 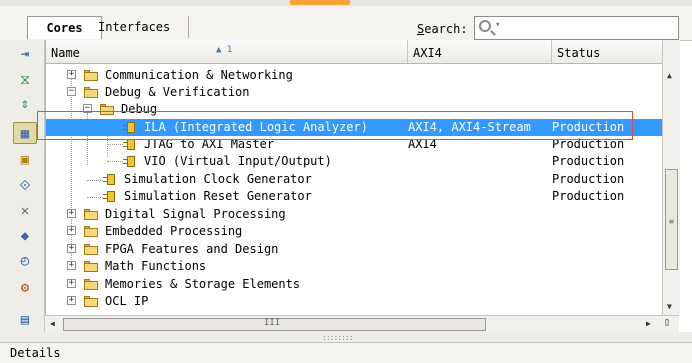 What do you see at coordinates (607, 51) in the screenshot?
I see `column-header-status: Status` at bounding box center [607, 51].